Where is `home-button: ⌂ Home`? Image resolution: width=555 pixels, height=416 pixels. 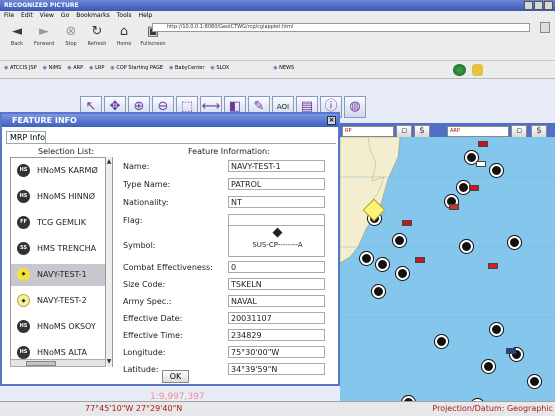
home-button: ⌂ Home is located at coordinates (124, 38).